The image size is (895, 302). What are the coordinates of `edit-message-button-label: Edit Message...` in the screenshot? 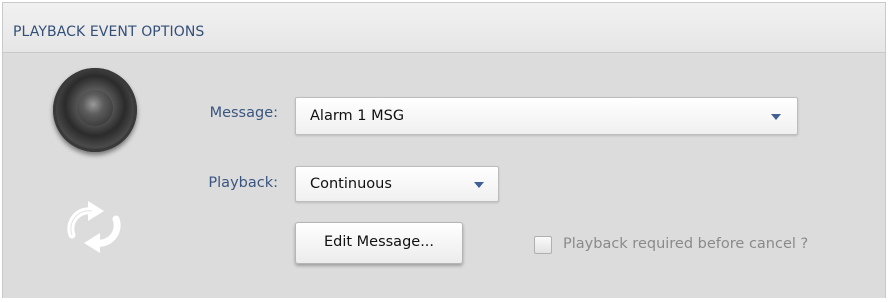 It's located at (379, 242).